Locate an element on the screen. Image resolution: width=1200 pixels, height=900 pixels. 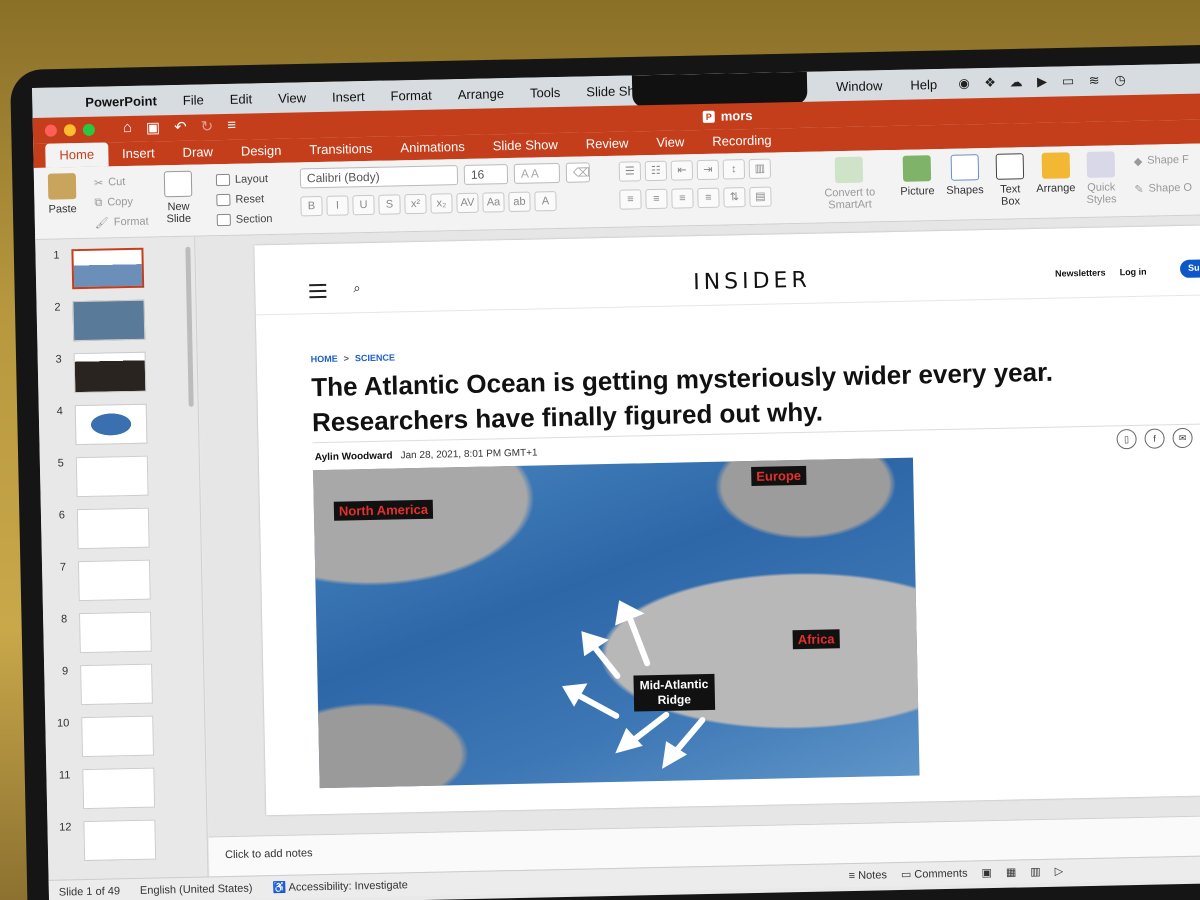
thumbnail-slide-1: 1 is located at coordinates (95, 272).